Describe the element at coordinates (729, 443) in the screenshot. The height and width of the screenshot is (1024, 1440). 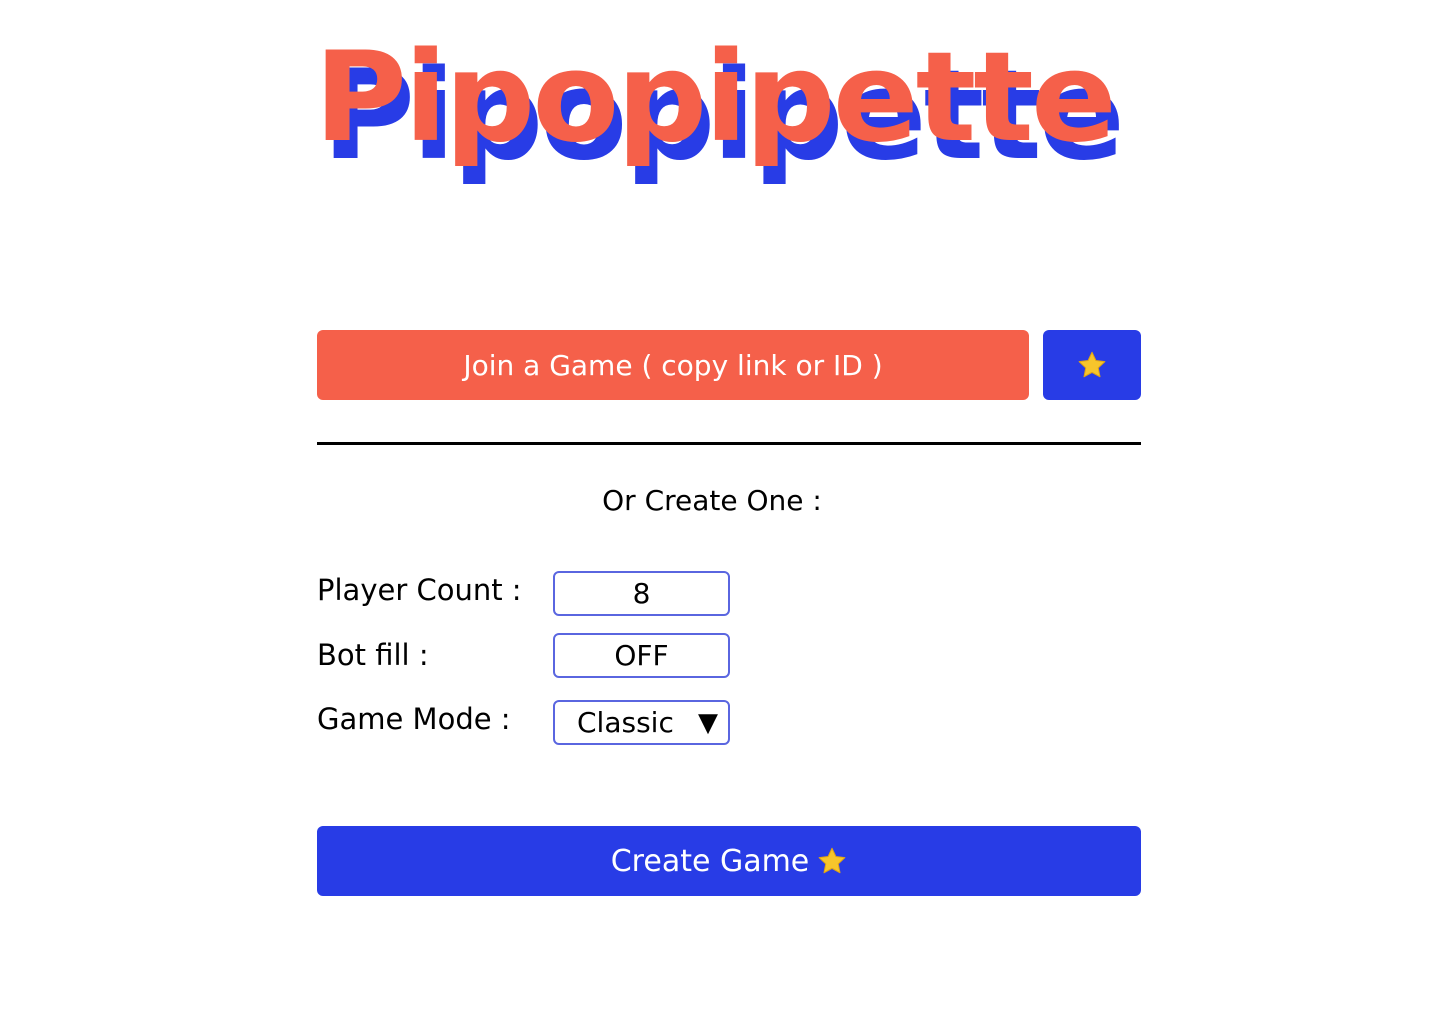
I see `section-divider` at that location.